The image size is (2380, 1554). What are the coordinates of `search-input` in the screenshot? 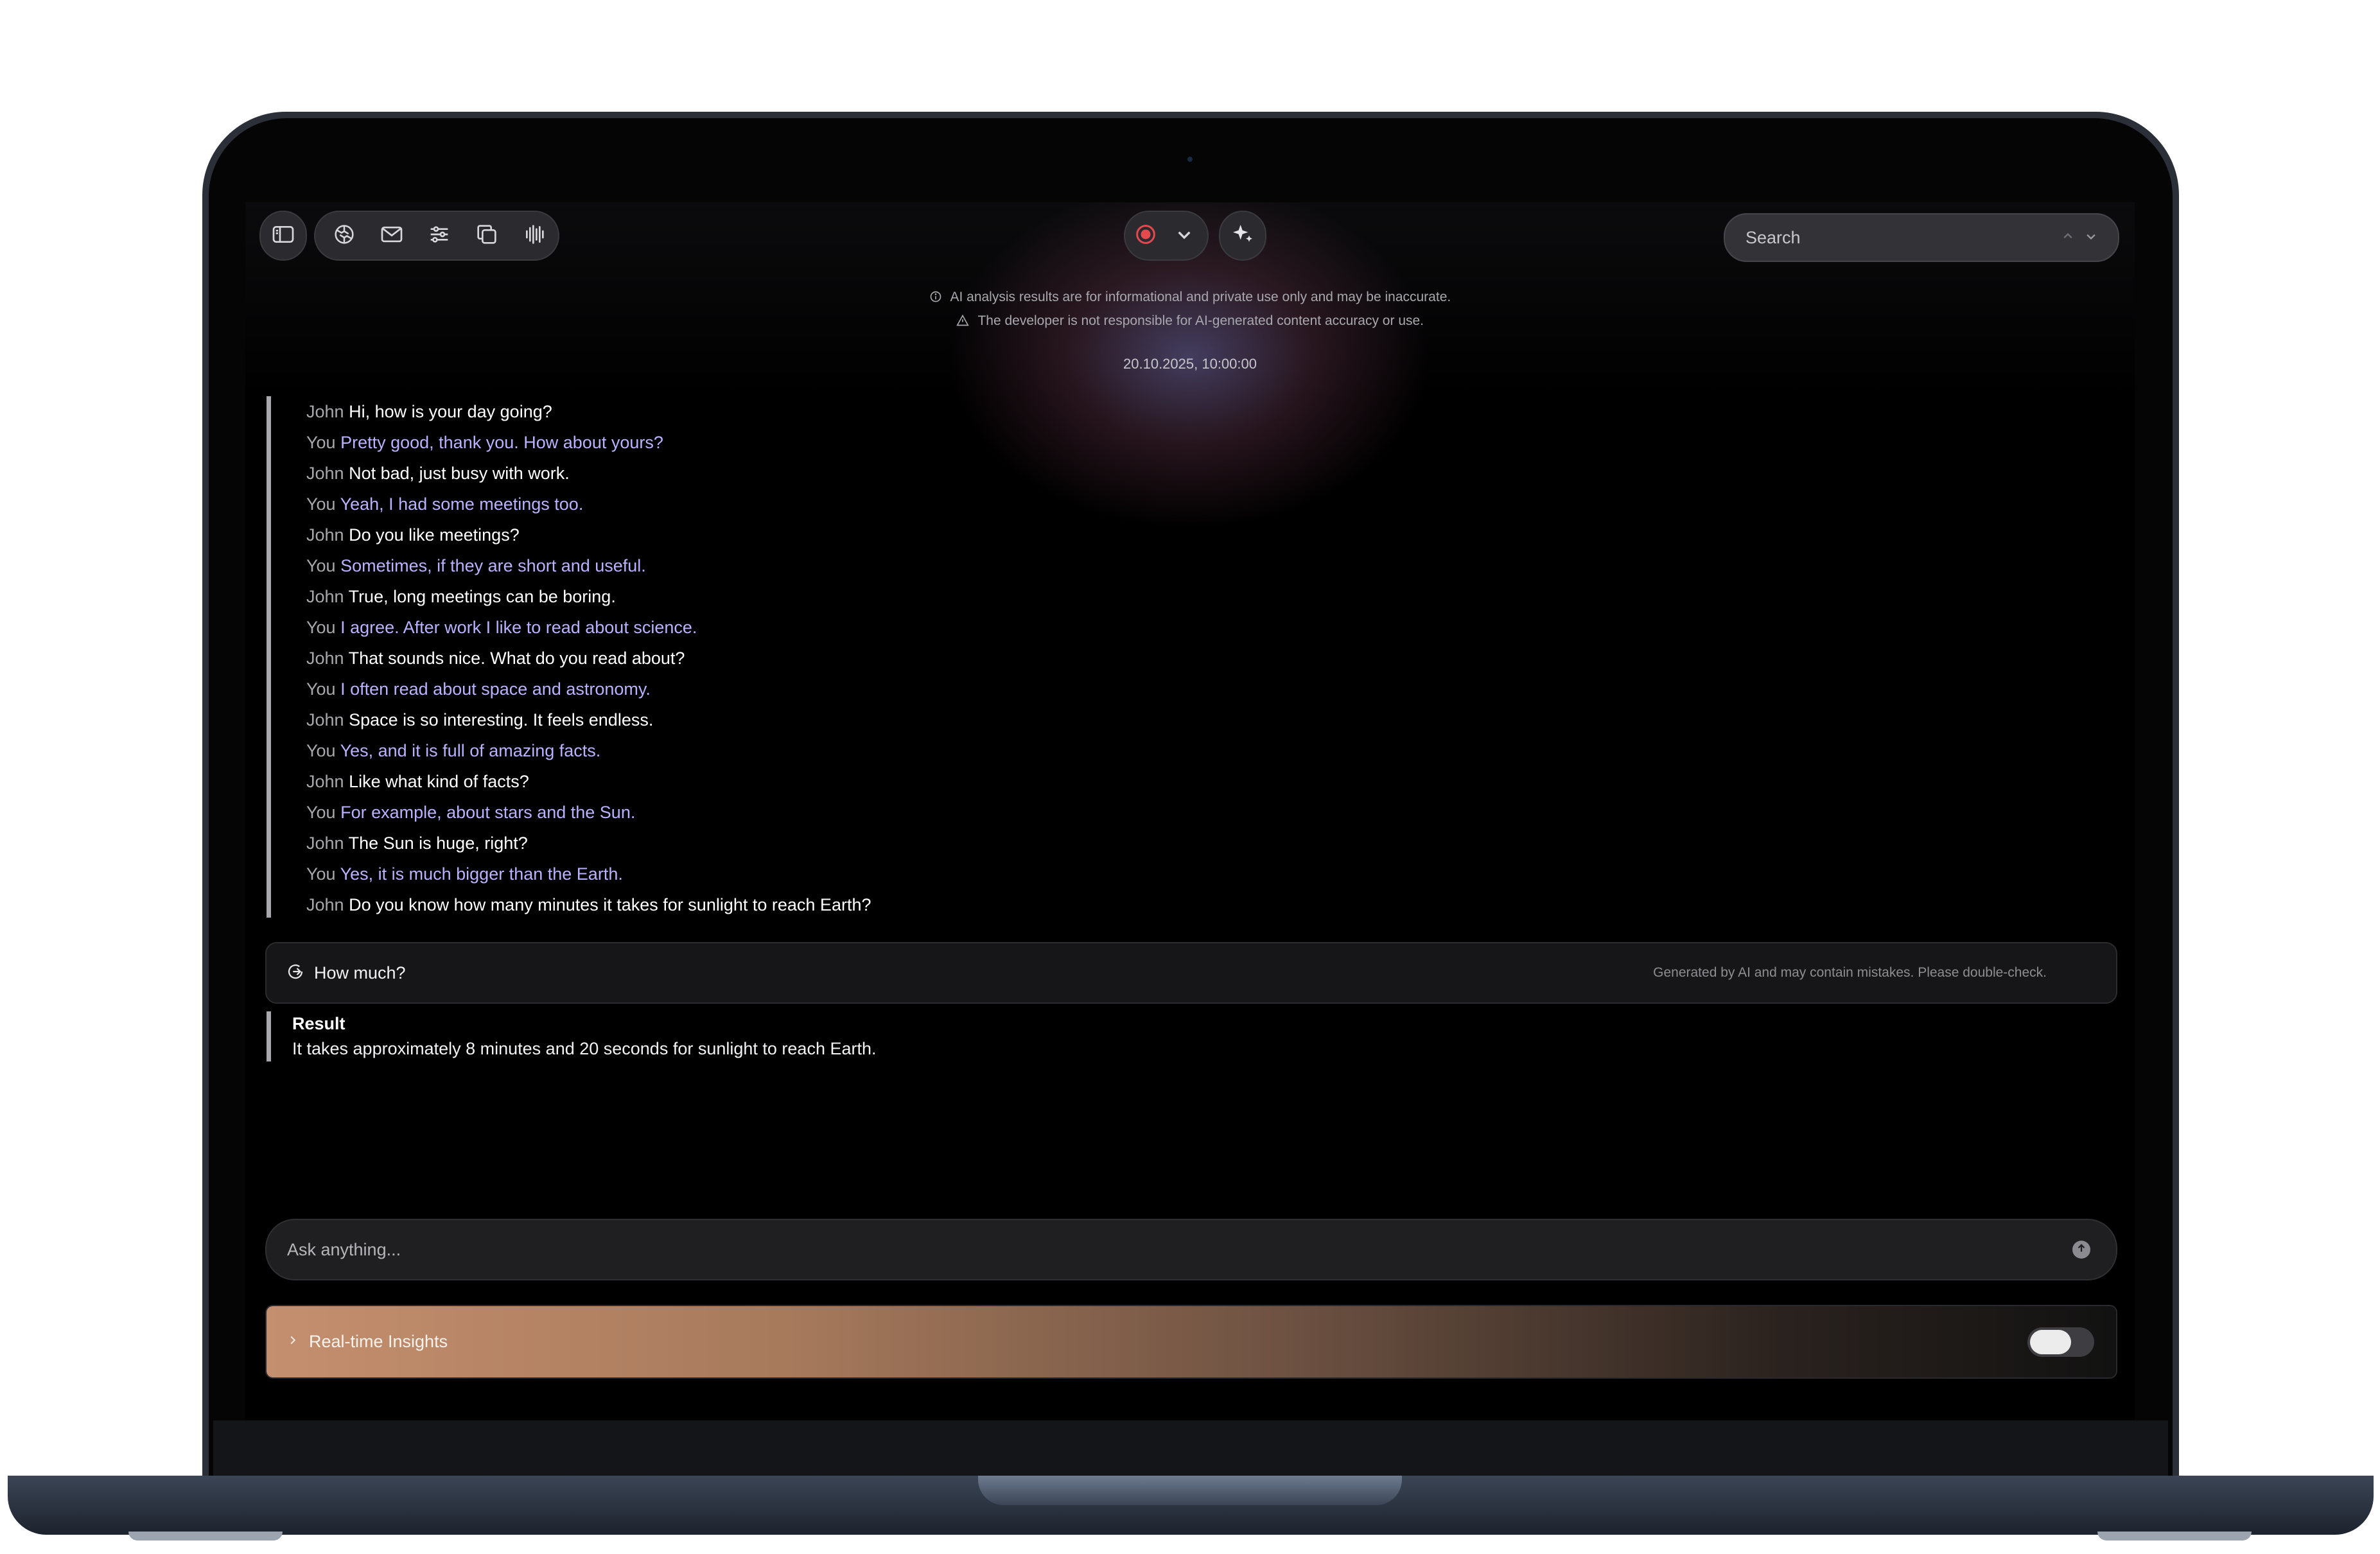 It's located at (1892, 238).